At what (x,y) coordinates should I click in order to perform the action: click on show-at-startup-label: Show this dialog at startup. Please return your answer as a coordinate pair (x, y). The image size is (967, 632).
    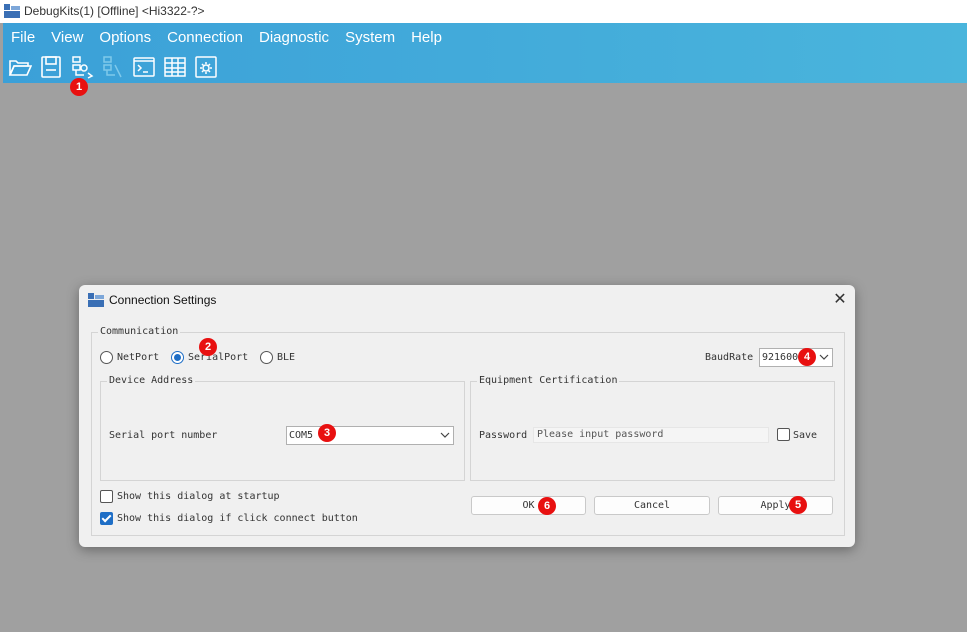
    Looking at the image, I should click on (198, 496).